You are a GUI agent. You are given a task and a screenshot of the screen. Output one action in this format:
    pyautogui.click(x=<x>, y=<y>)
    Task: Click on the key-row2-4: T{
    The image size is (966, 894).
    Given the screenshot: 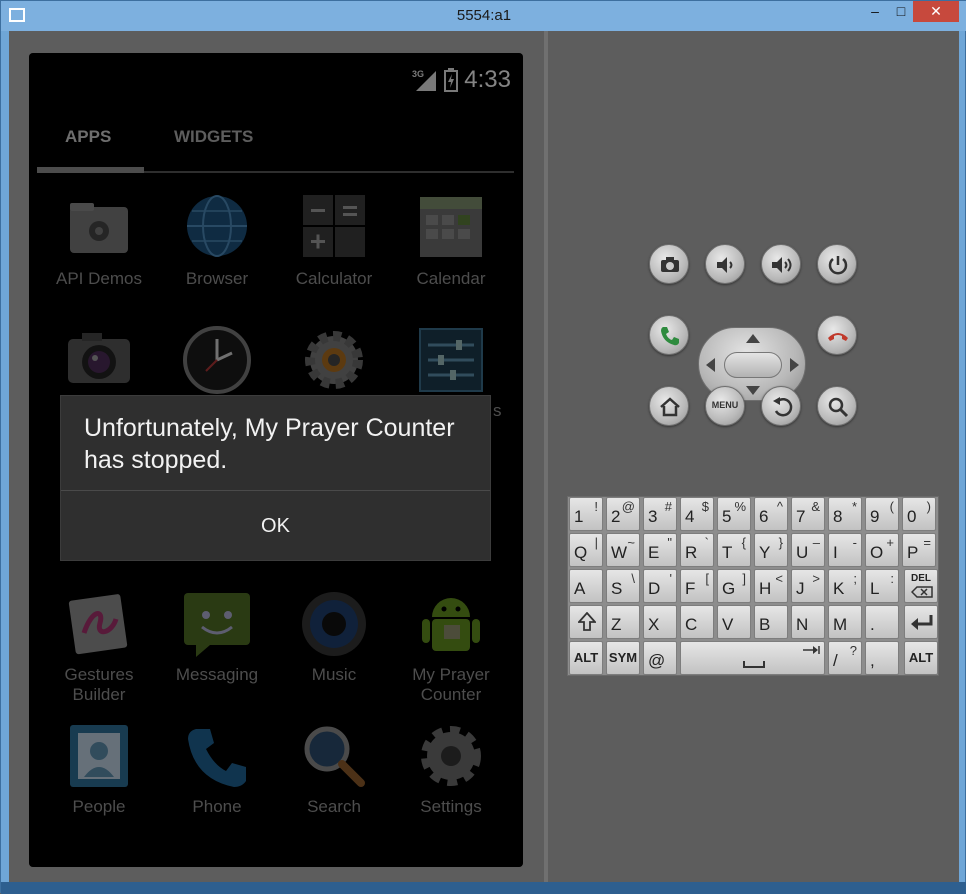 What is the action you would take?
    pyautogui.click(x=734, y=550)
    